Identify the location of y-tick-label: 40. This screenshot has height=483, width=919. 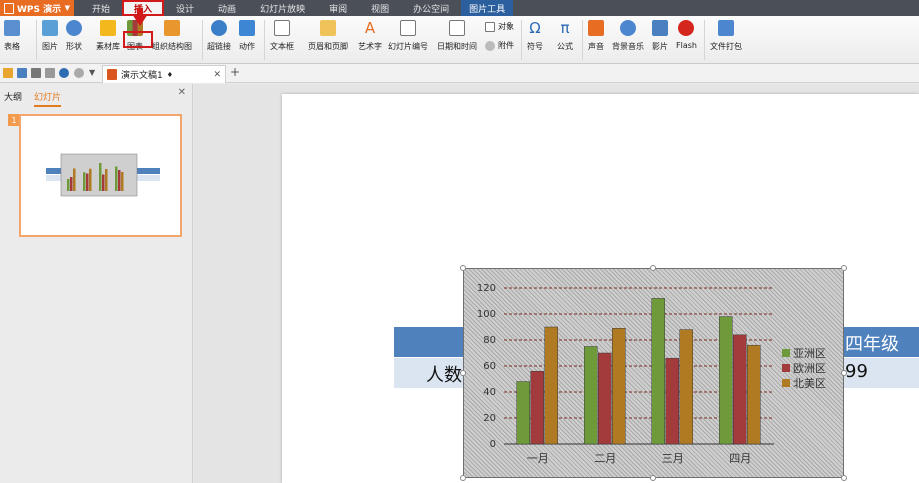
(489, 392).